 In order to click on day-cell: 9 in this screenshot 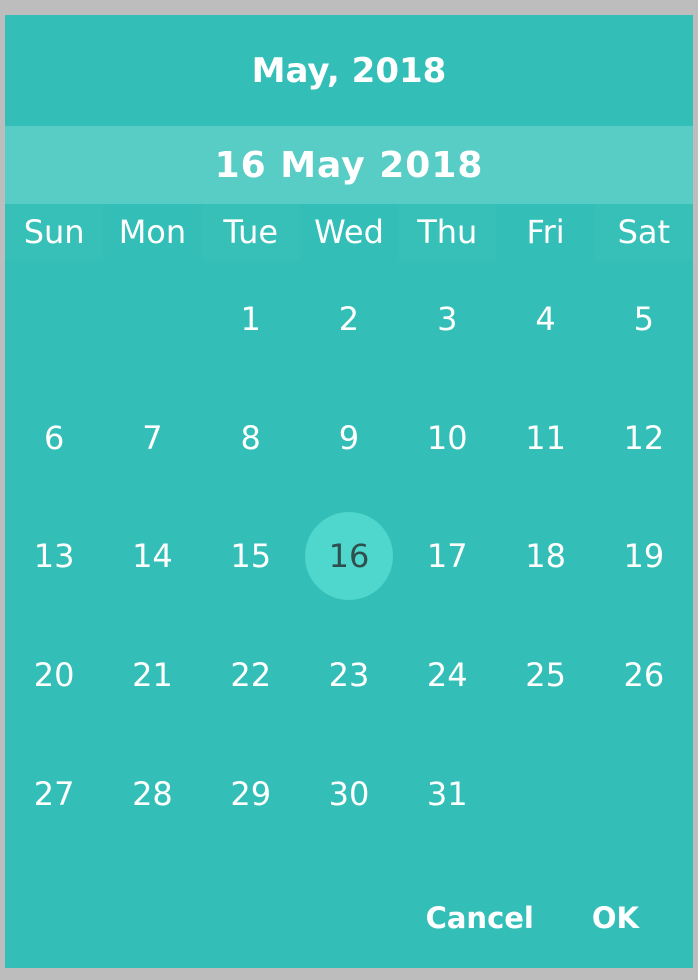, I will do `click(349, 438)`.